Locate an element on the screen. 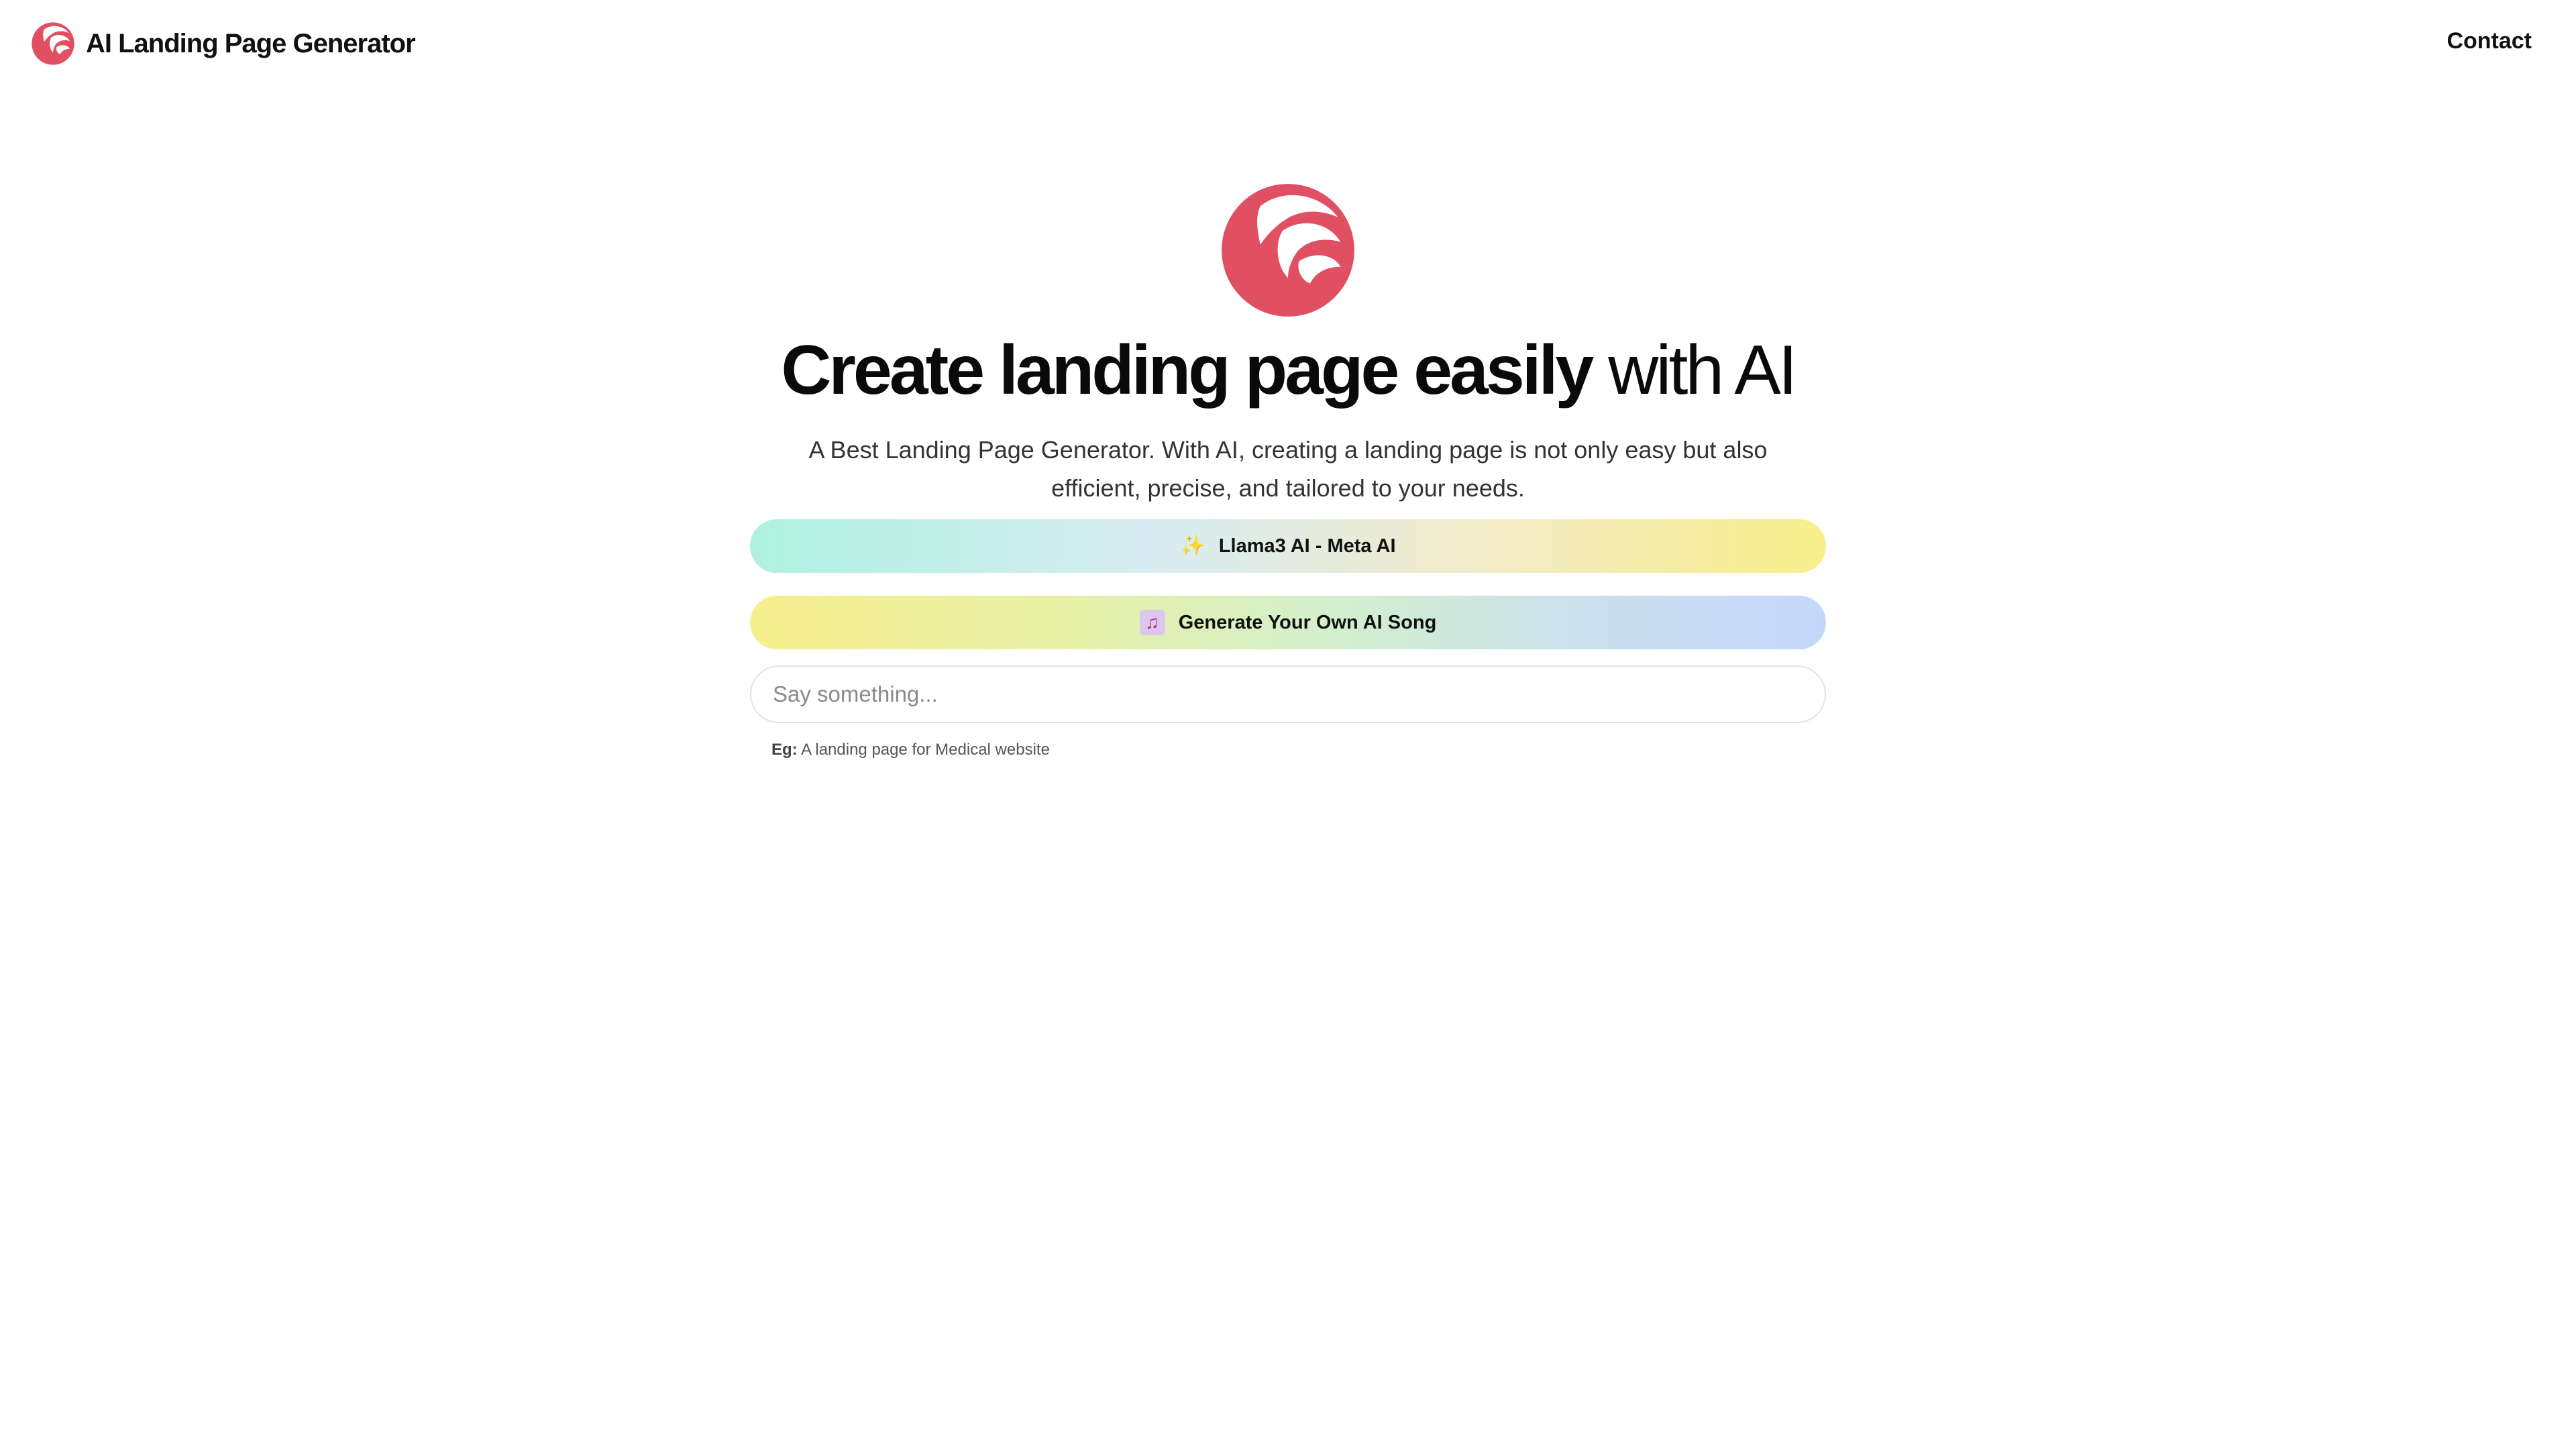 This screenshot has height=1449, width=2576. page-headline: Create landing page easily with AI is located at coordinates (1289, 370).